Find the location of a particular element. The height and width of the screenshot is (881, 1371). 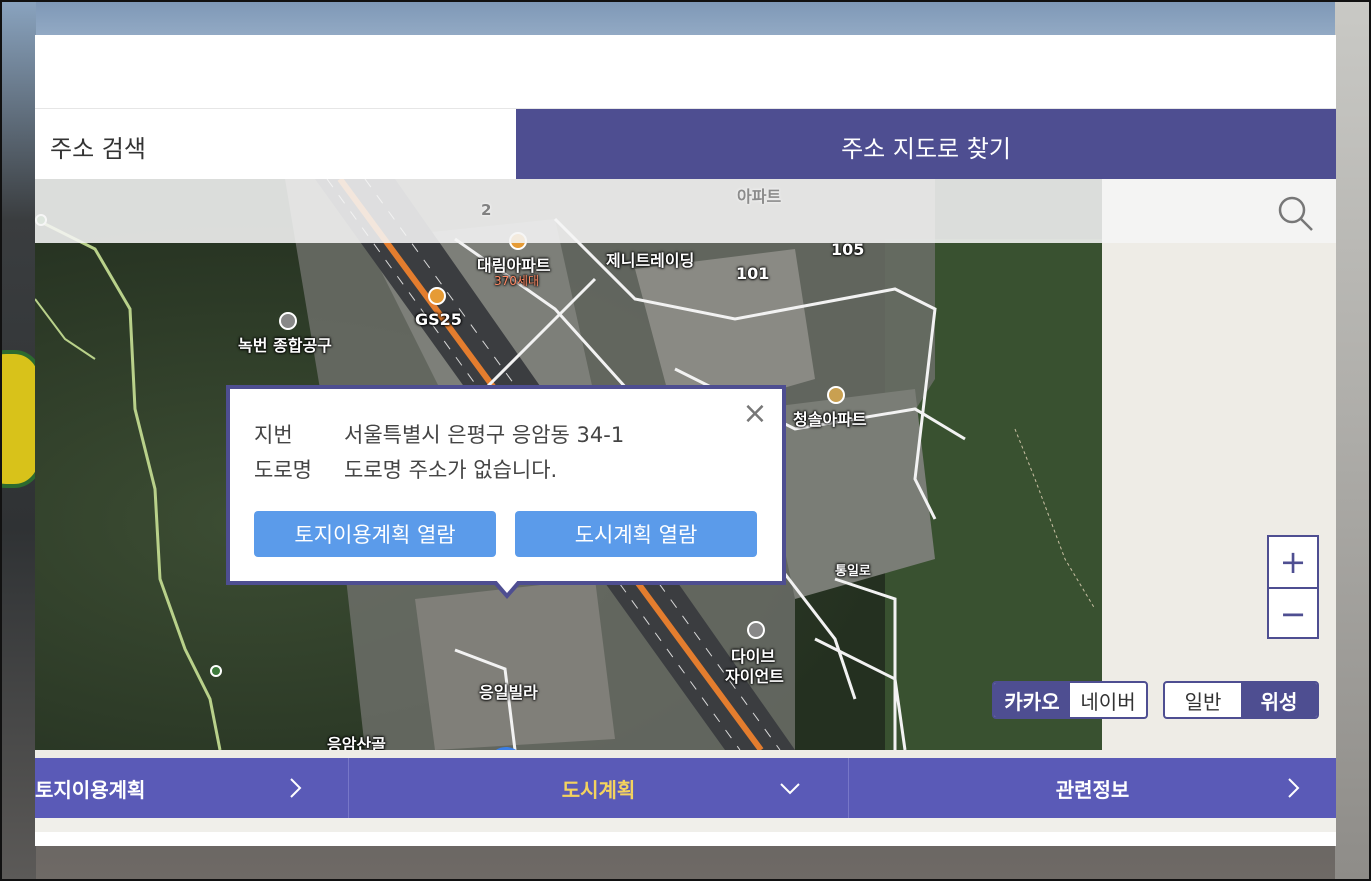

map-label: 응암산골 is located at coordinates (356, 742).